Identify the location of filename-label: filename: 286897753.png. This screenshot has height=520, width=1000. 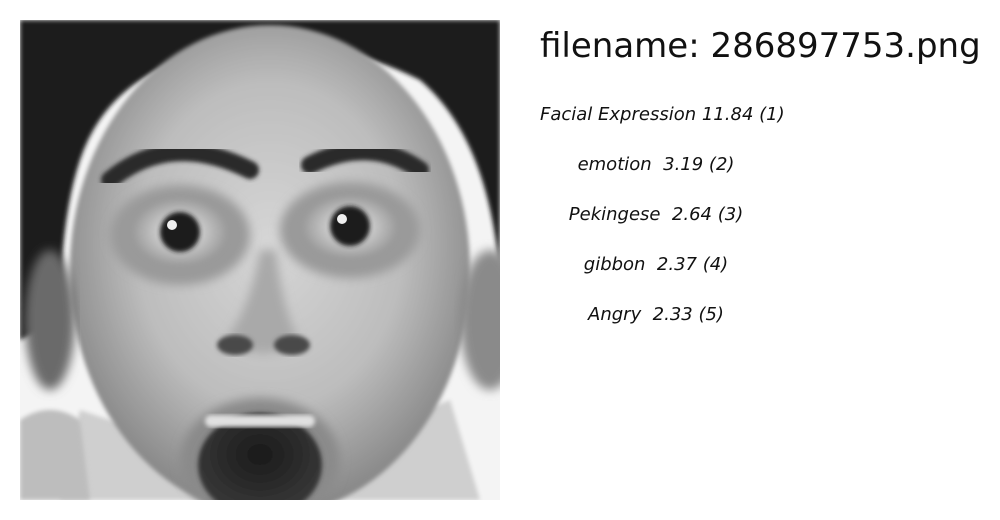
(760, 46).